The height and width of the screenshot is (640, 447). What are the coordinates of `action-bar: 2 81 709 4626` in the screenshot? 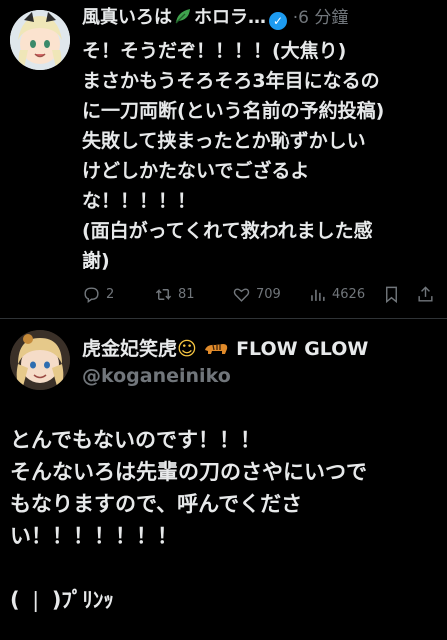 It's located at (261, 294).